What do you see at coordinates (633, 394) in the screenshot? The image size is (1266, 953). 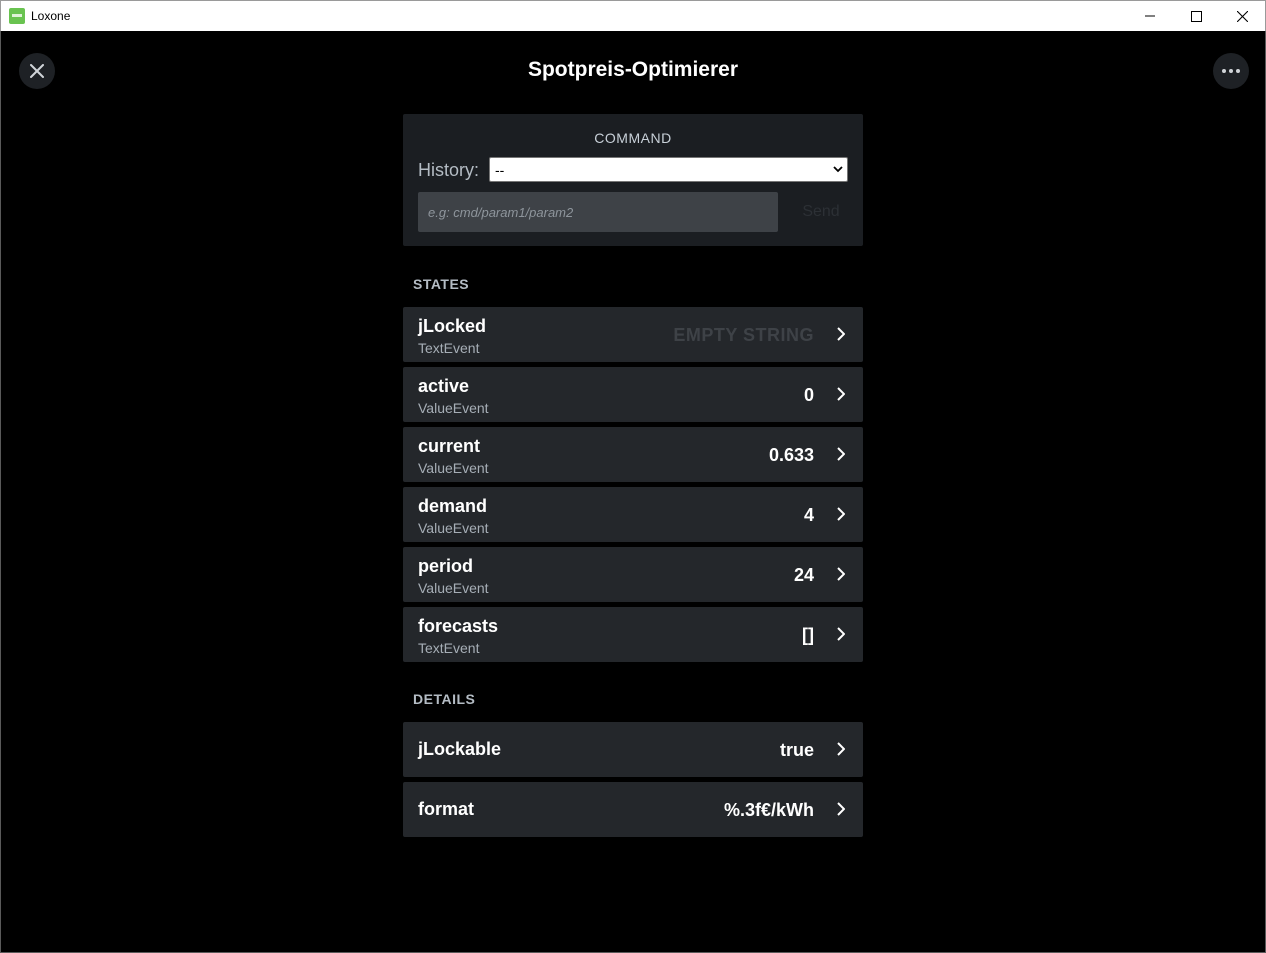 I see `state-row-active: active ValueEvent 0` at bounding box center [633, 394].